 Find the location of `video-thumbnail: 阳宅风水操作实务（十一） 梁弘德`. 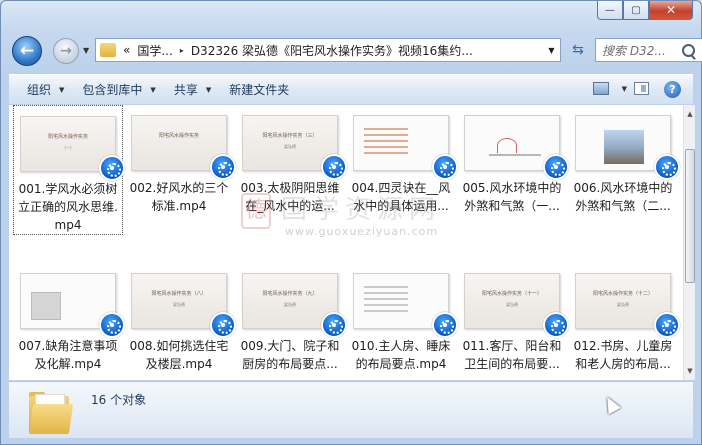

video-thumbnail: 阳宅风水操作实务（十一） 梁弘德 is located at coordinates (516, 305).